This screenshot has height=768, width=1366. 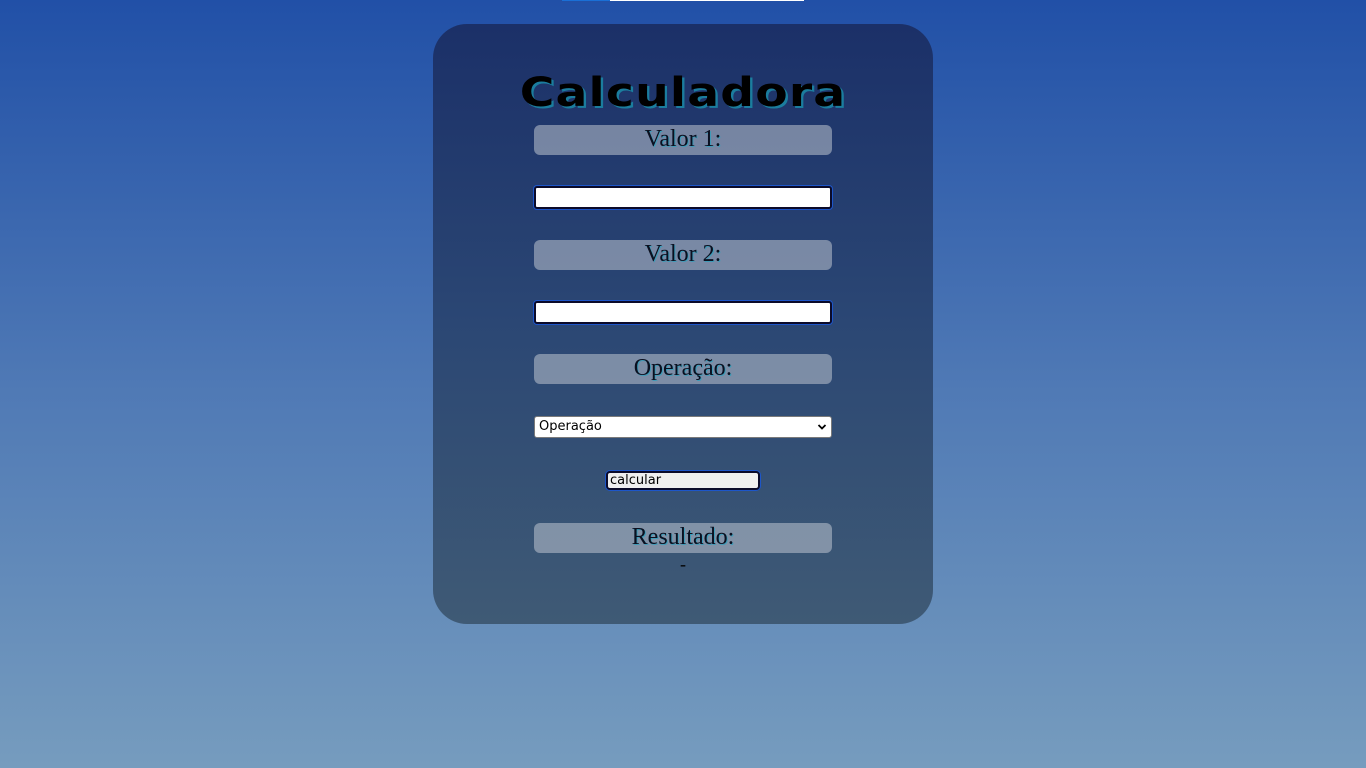 What do you see at coordinates (683, 0) in the screenshot?
I see `top-progress-strip` at bounding box center [683, 0].